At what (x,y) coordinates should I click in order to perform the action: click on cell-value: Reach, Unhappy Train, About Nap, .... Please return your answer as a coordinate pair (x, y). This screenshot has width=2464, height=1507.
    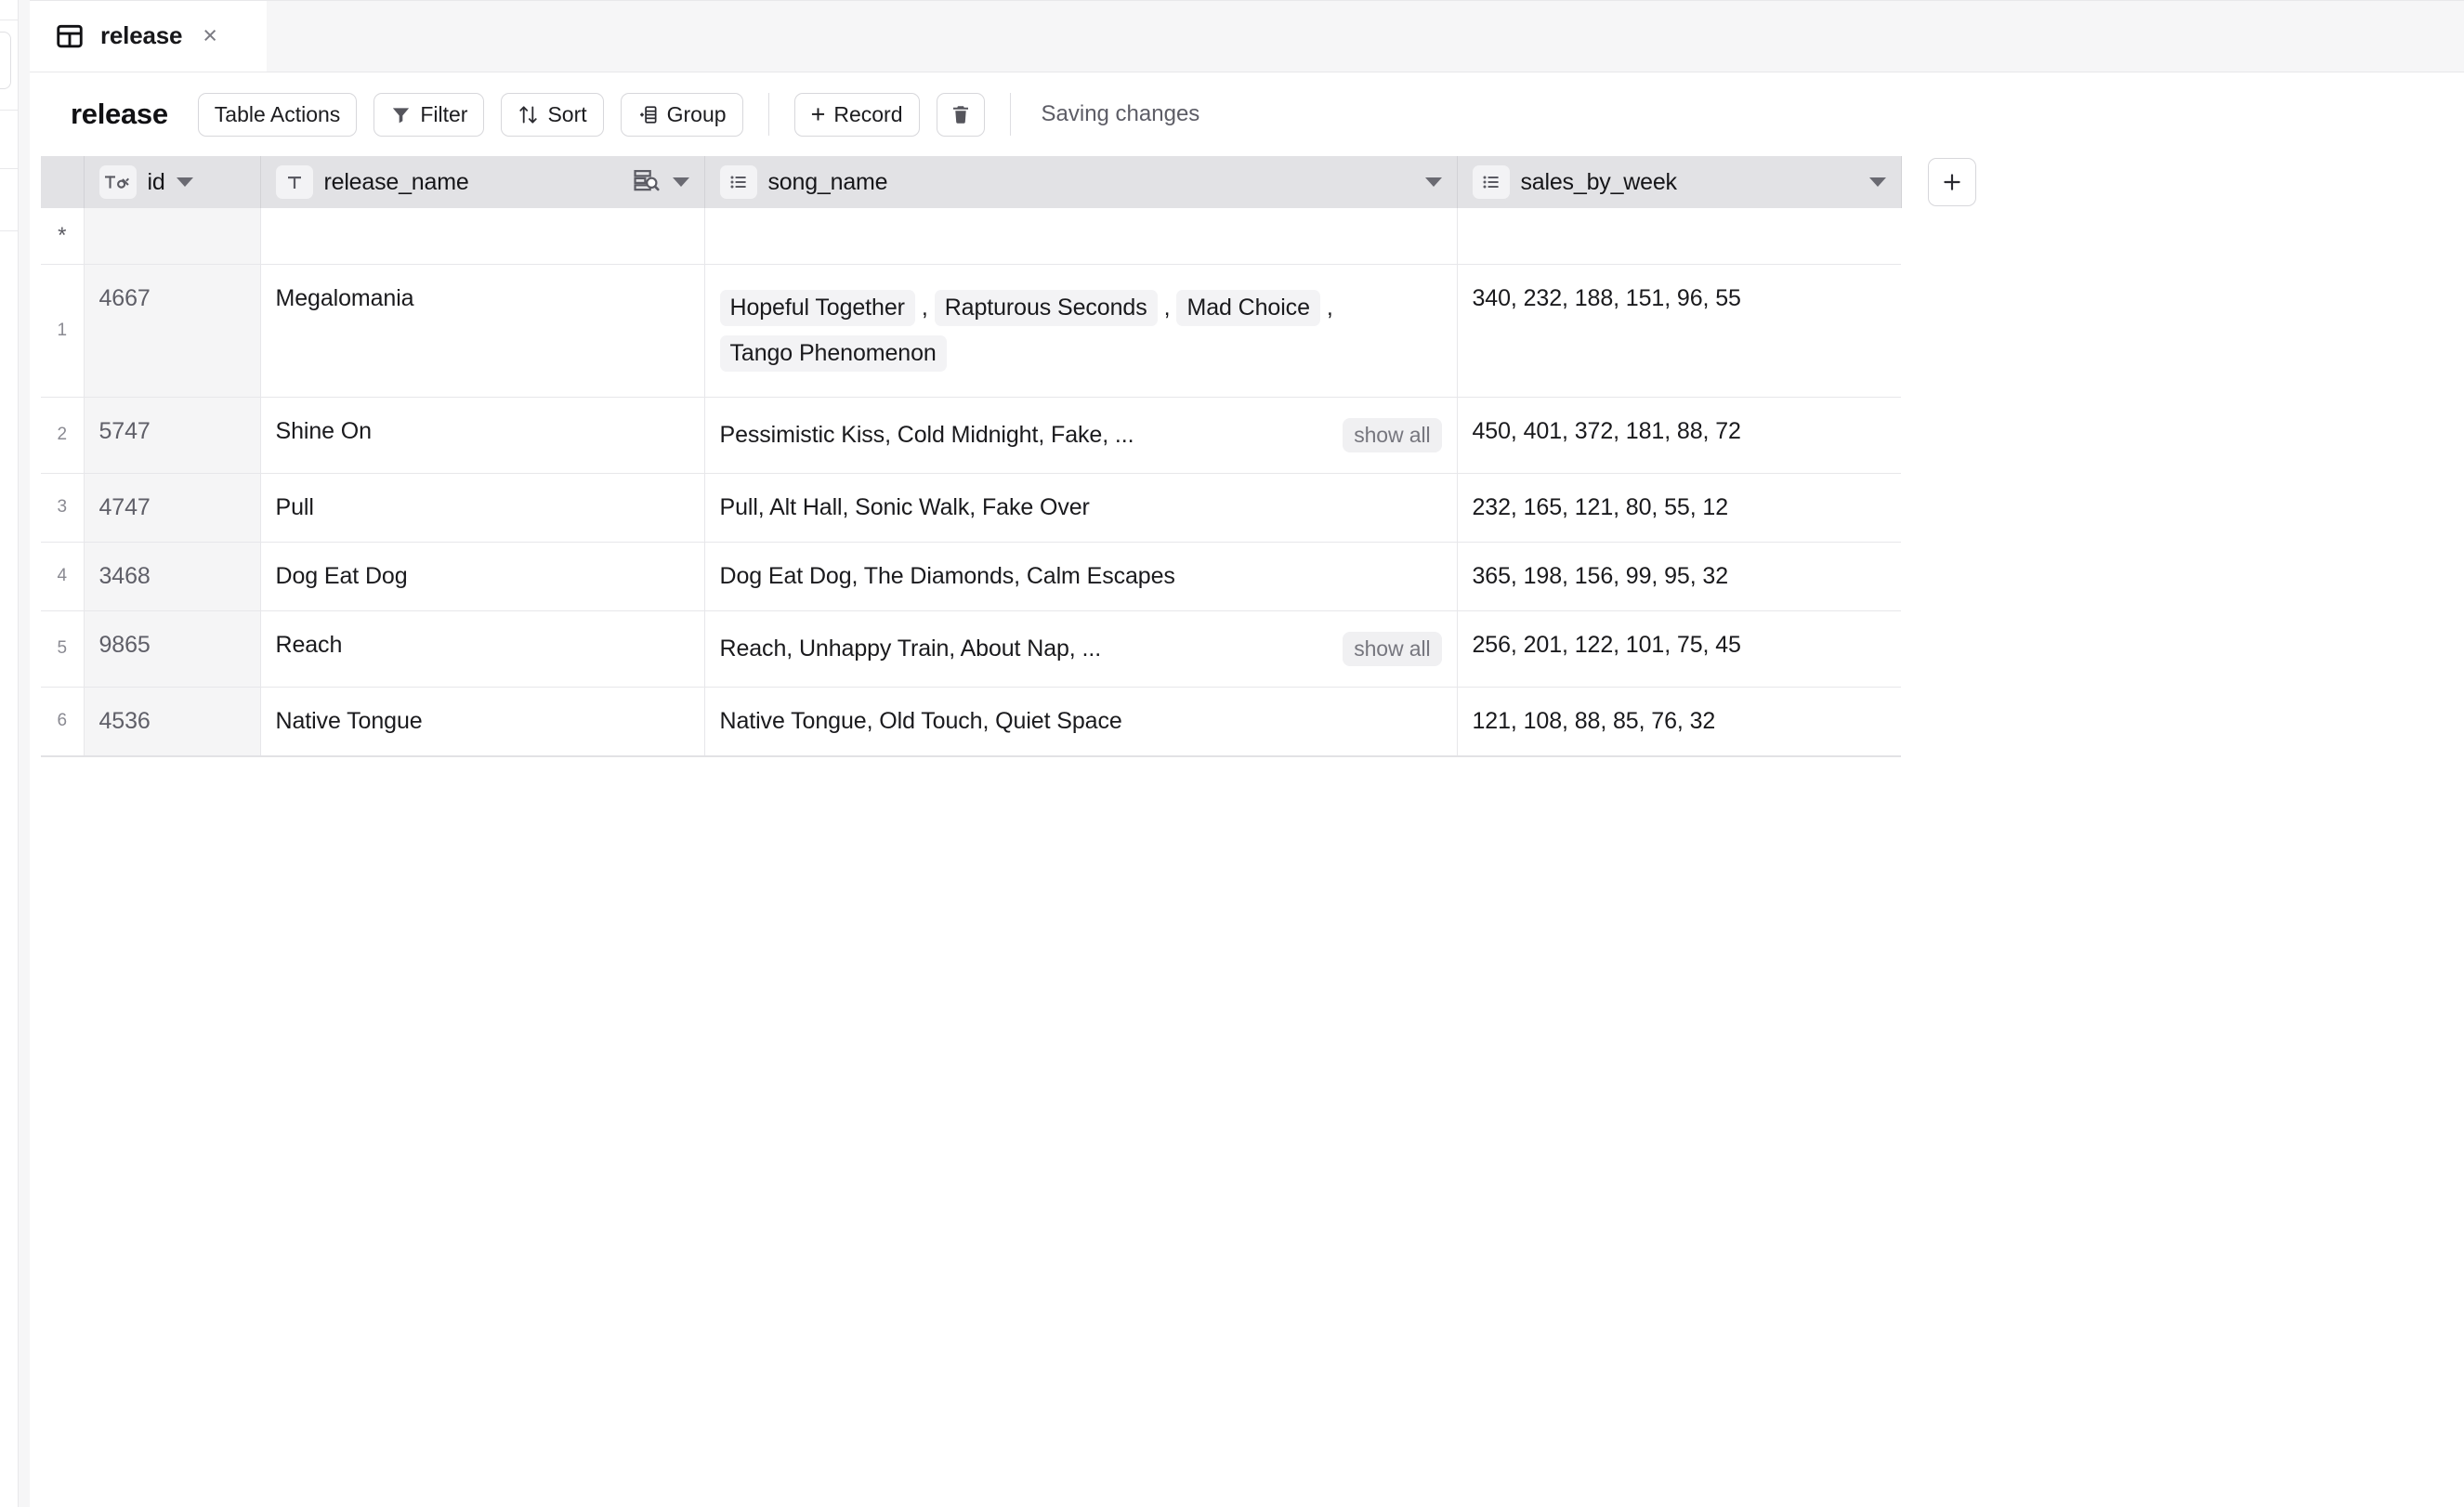
    Looking at the image, I should click on (910, 648).